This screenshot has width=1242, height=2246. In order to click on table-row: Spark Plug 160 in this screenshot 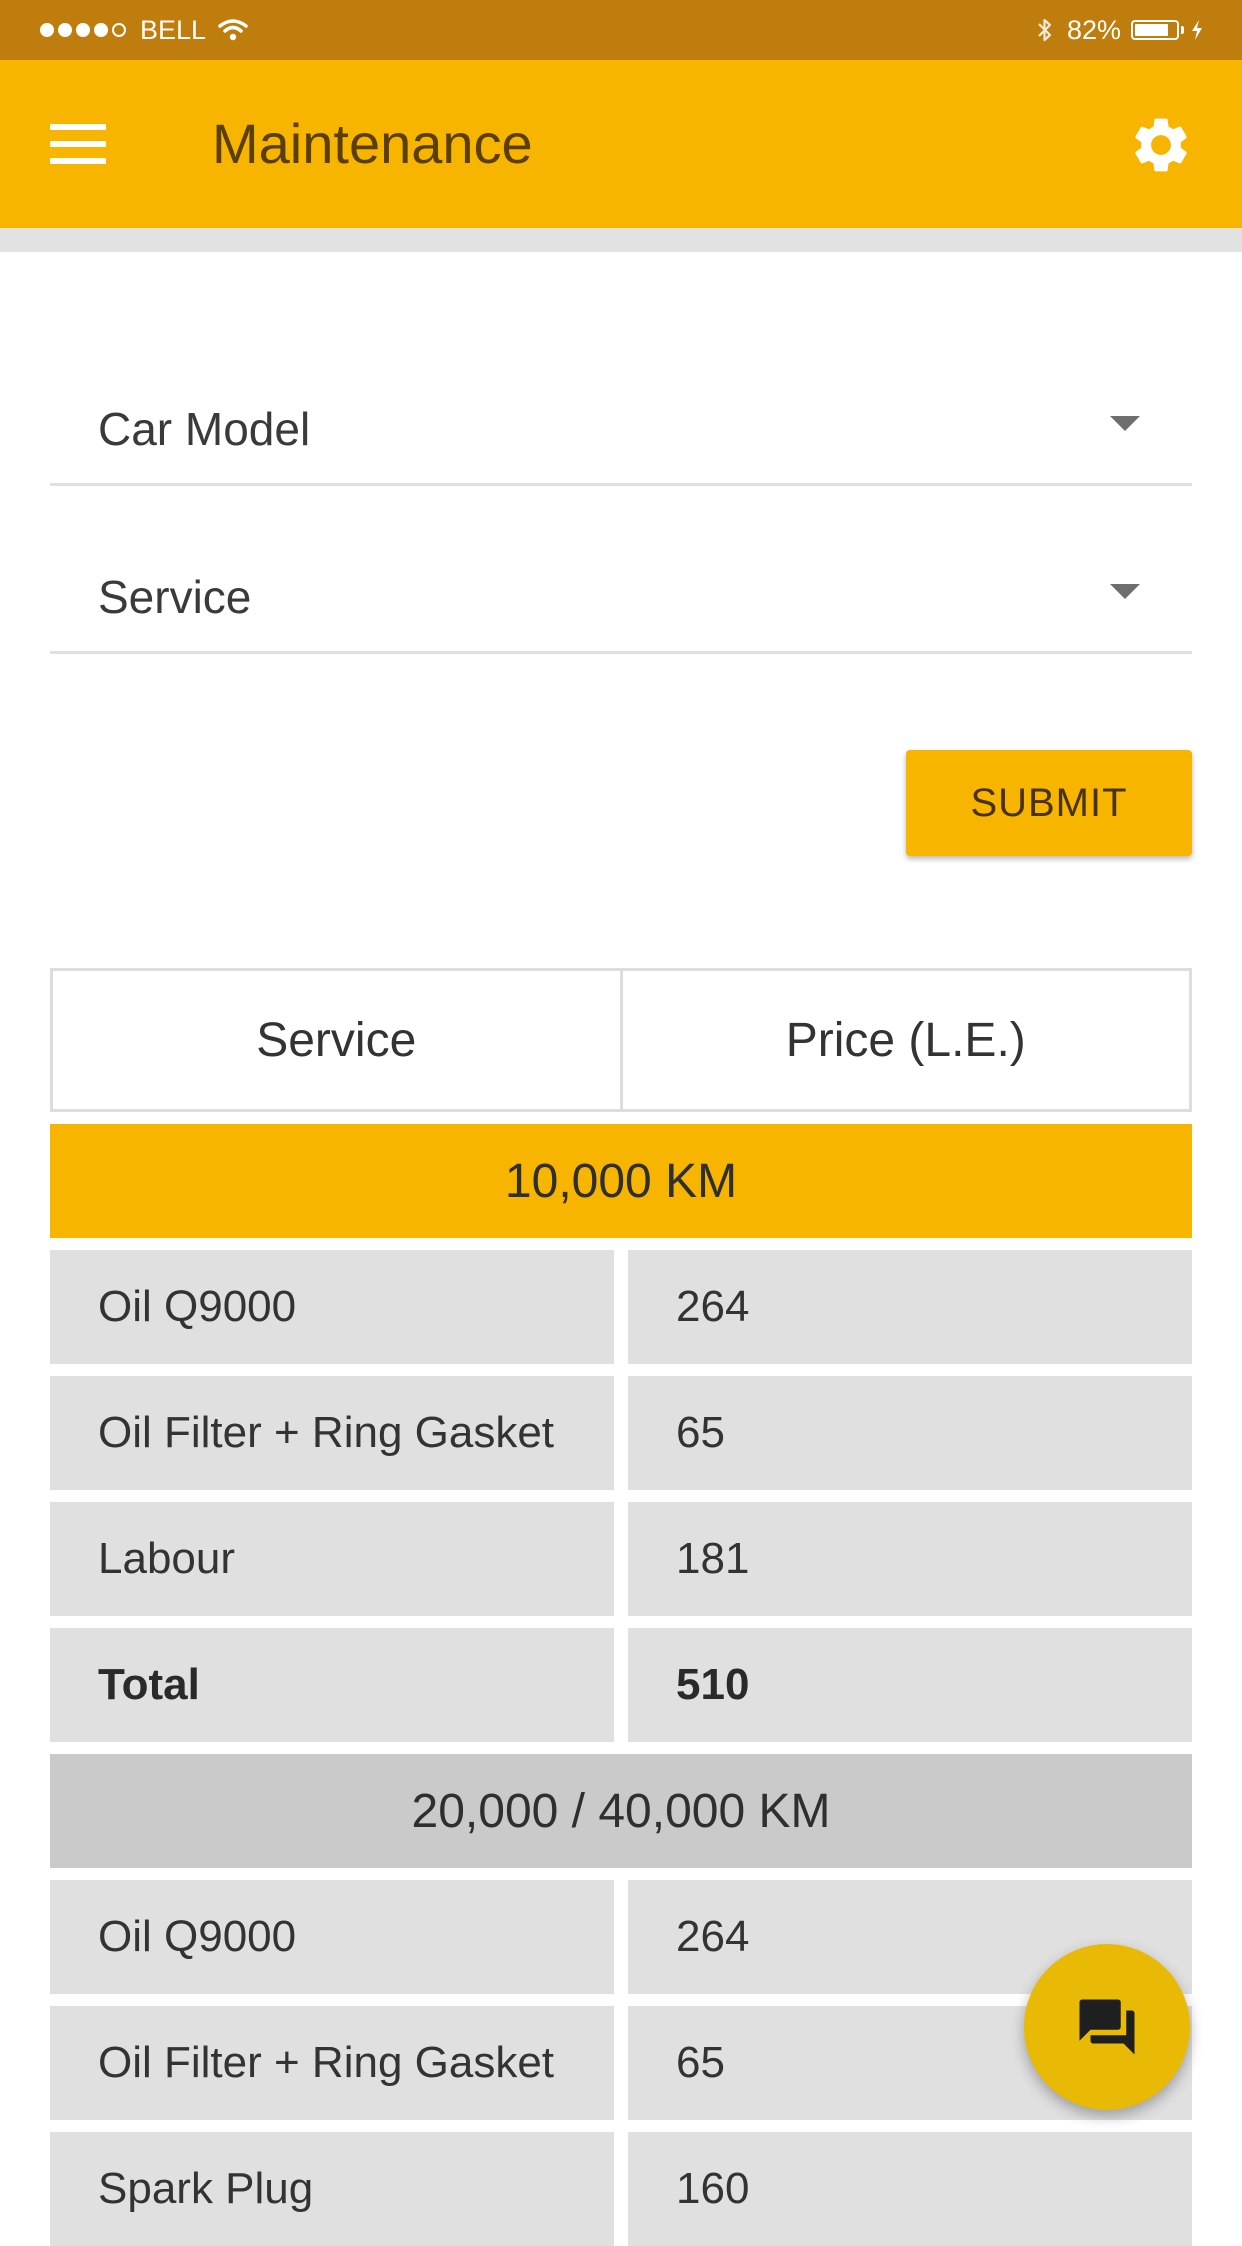, I will do `click(621, 2189)`.